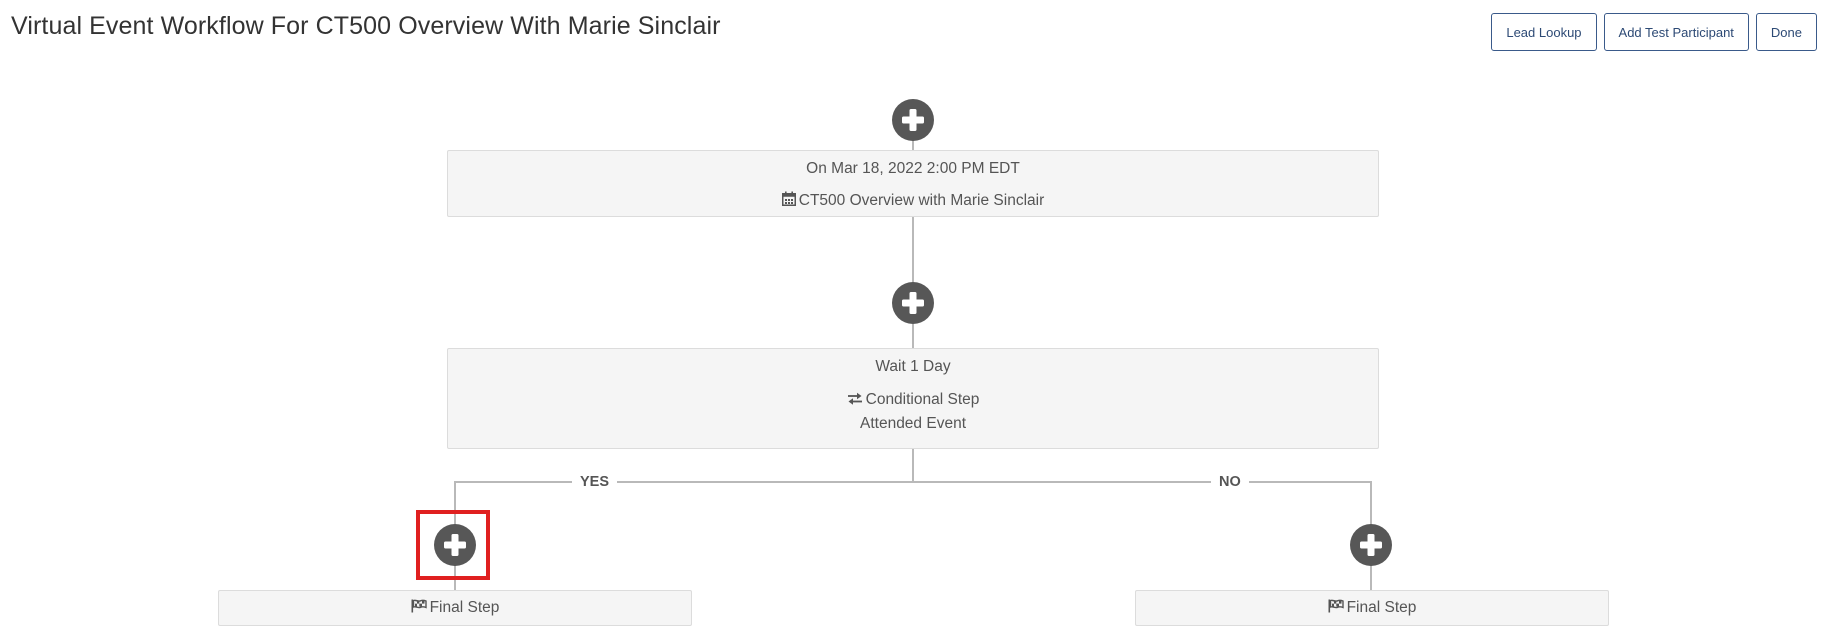  I want to click on calendar-icon, so click(788, 198).